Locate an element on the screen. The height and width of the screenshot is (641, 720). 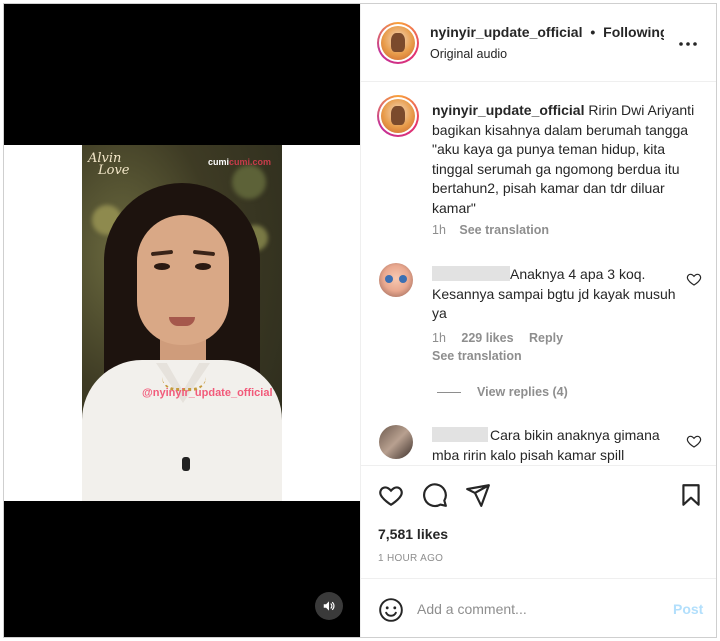
logo-prefix: cumi is located at coordinates (219, 162).